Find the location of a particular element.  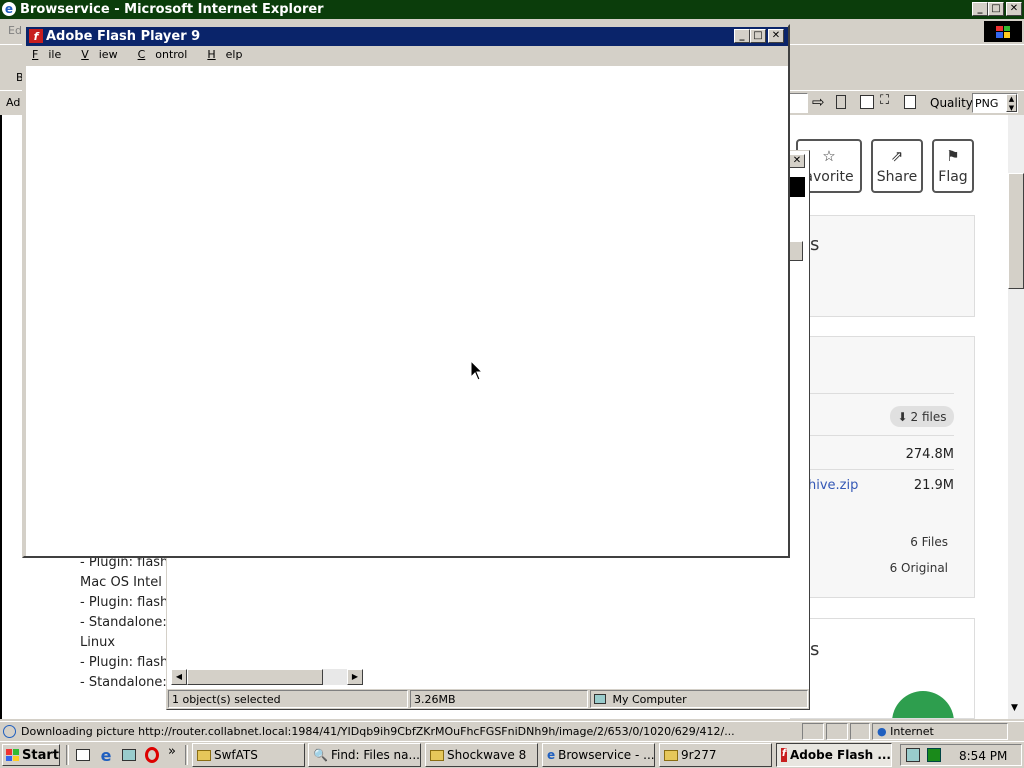

ie-quicklaunch-icon: e is located at coordinates (106, 755).